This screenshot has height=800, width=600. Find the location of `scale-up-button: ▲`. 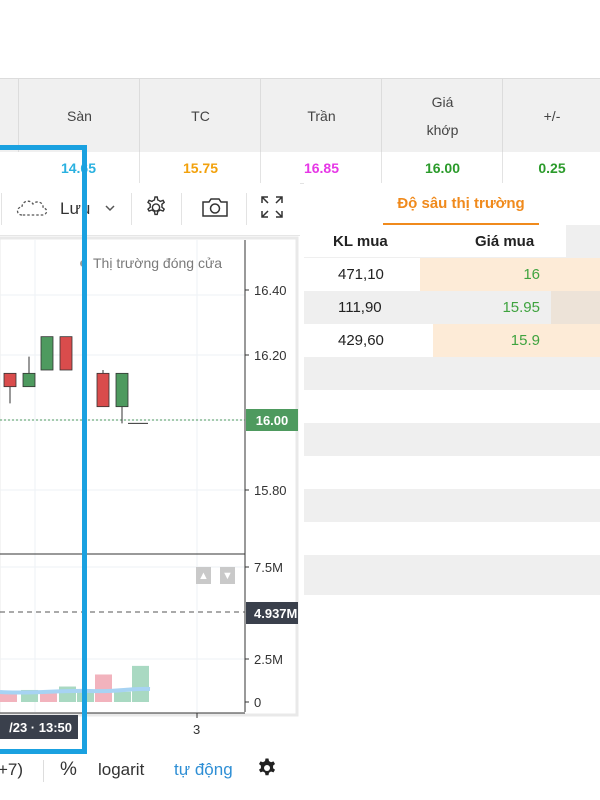

scale-up-button: ▲ is located at coordinates (203, 575).